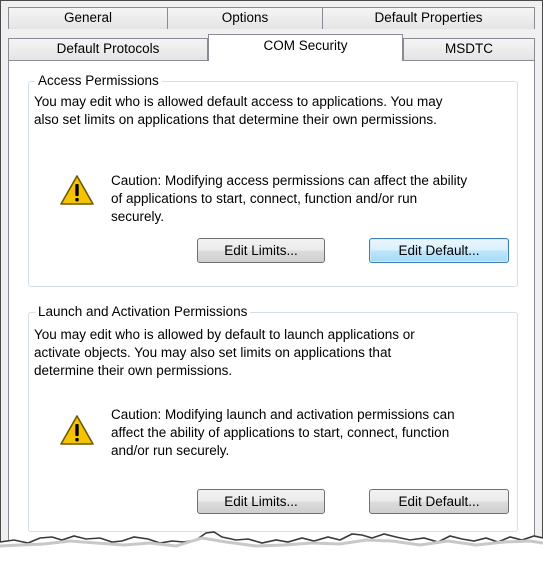 This screenshot has height=564, width=543. Describe the element at coordinates (245, 18) in the screenshot. I see `tab-options: Options` at that location.